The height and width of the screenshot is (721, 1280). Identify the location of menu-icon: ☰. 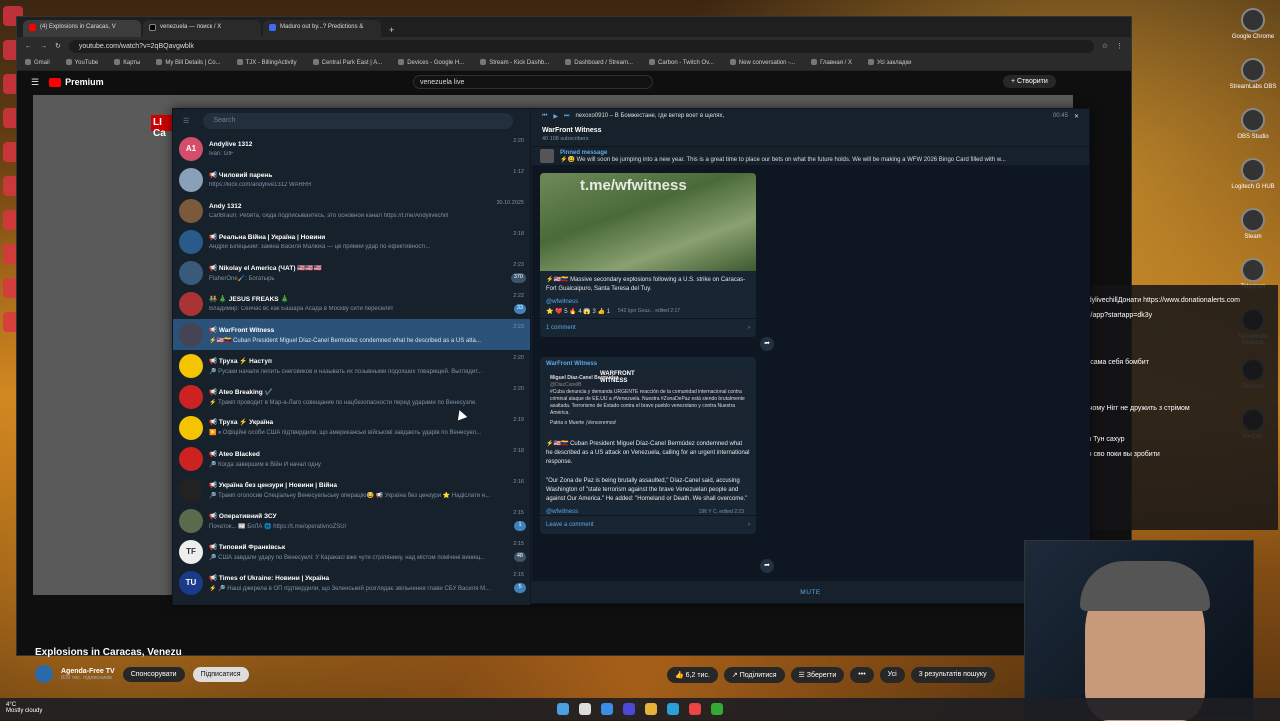
(186, 121).